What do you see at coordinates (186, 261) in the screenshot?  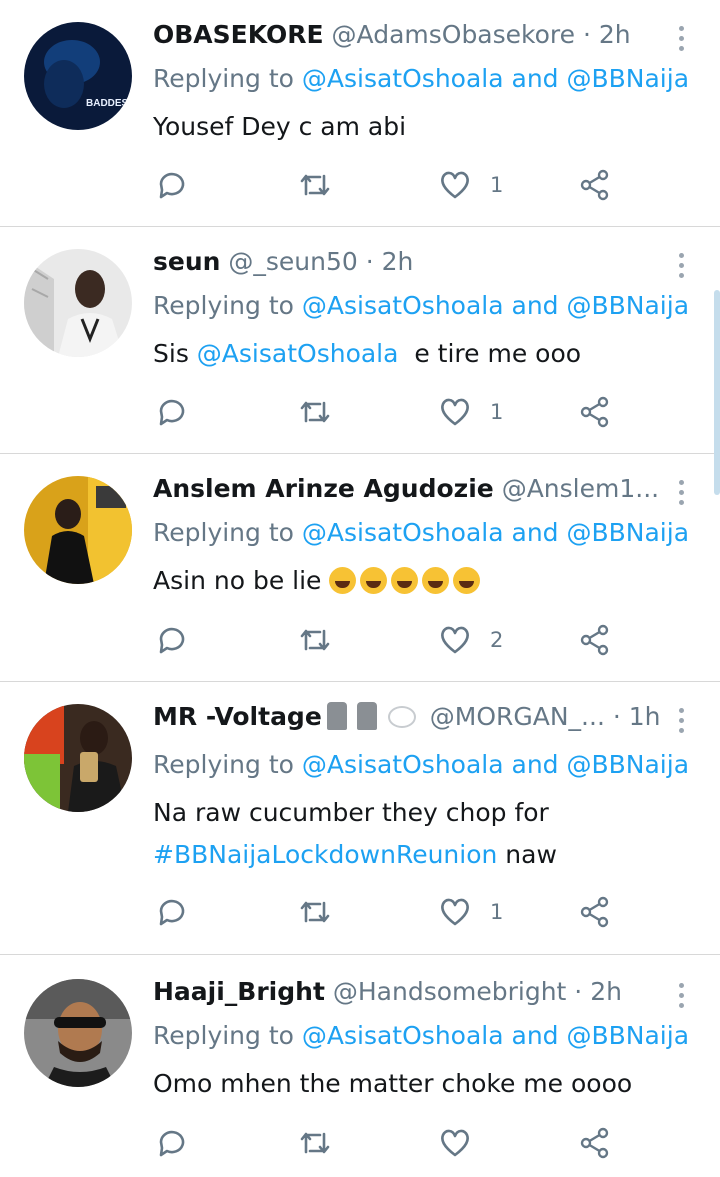 I see `display-name: seun` at bounding box center [186, 261].